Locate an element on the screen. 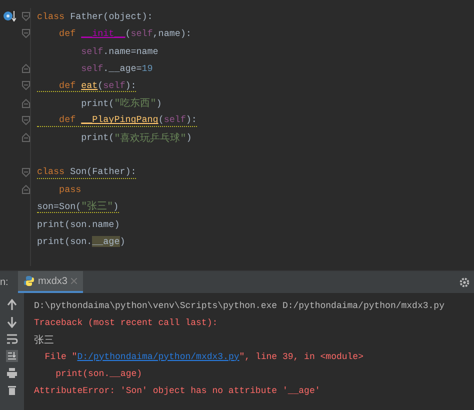  console-text: AttributeError: 'Son' object has no attribute '__age' is located at coordinates (177, 391).